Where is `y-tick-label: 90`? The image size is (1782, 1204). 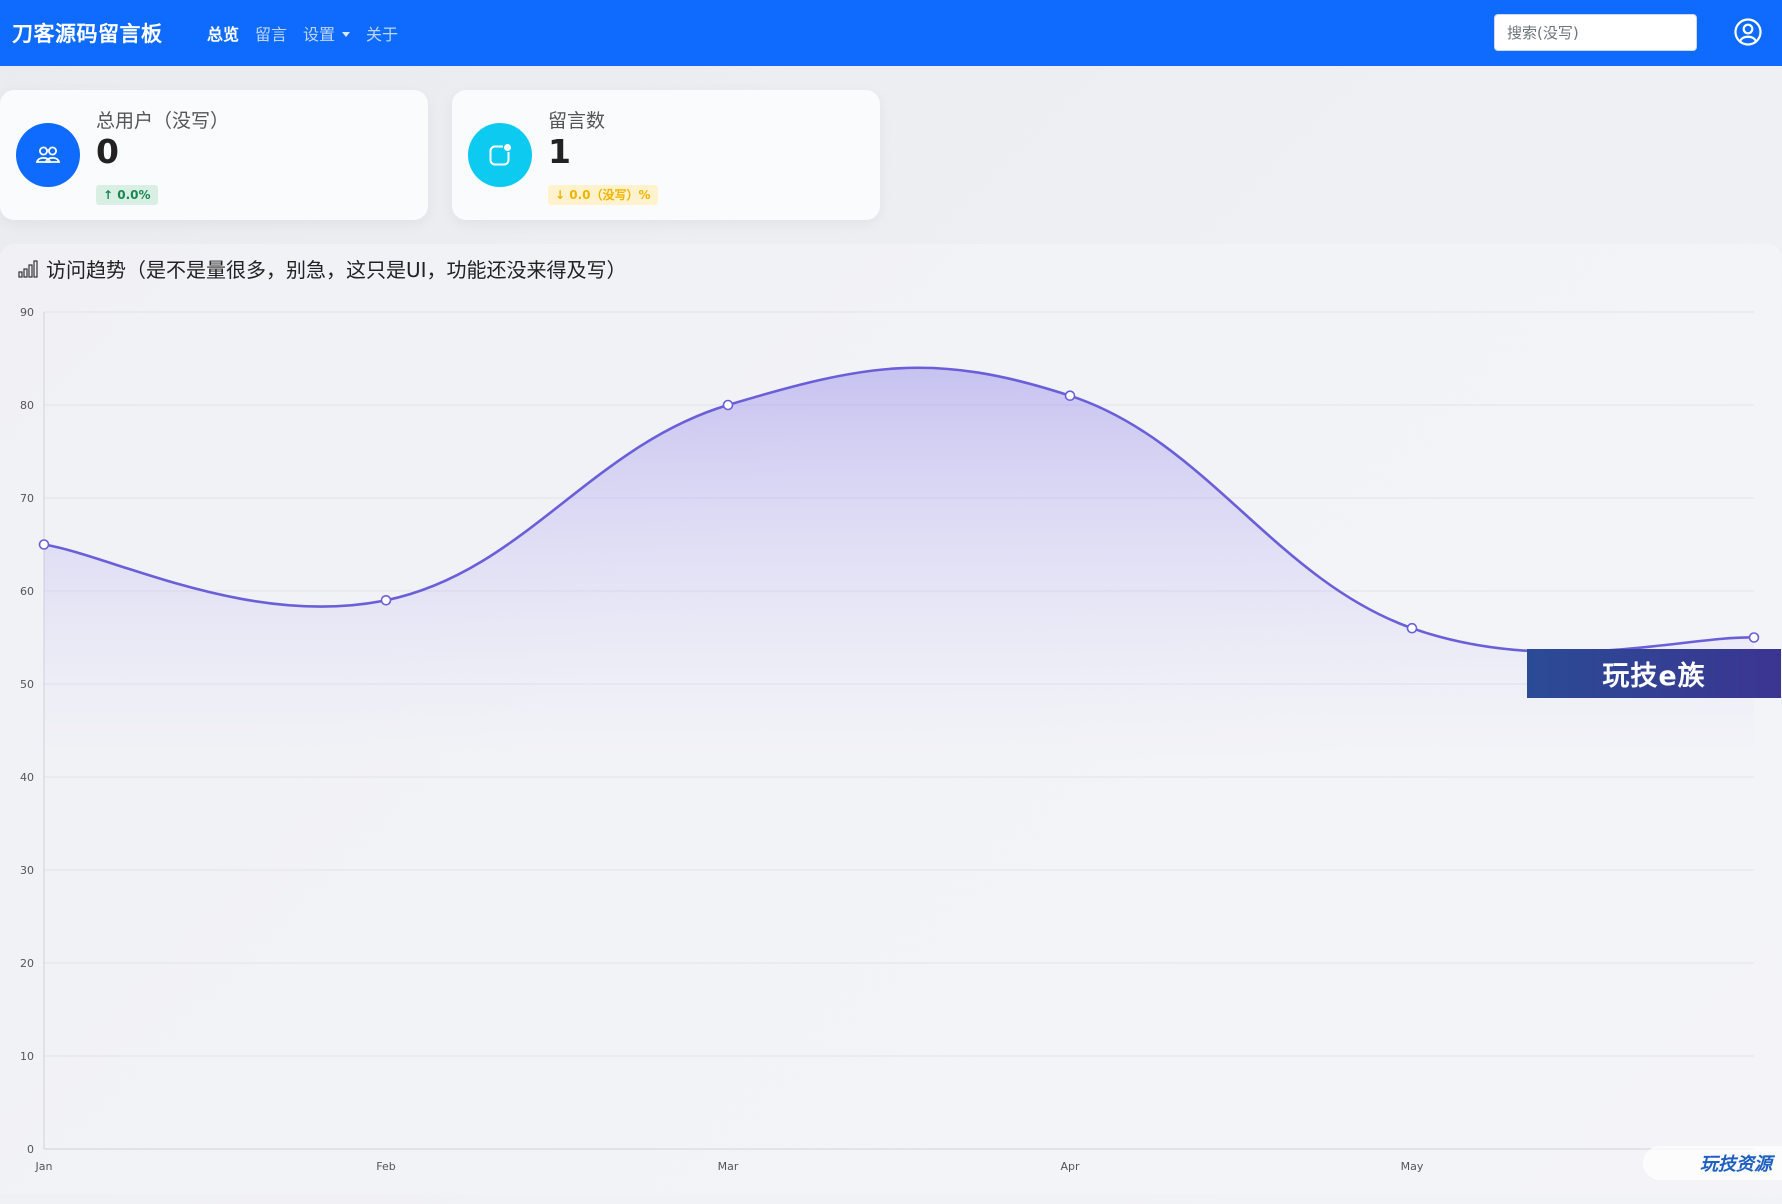
y-tick-label: 90 is located at coordinates (27, 312).